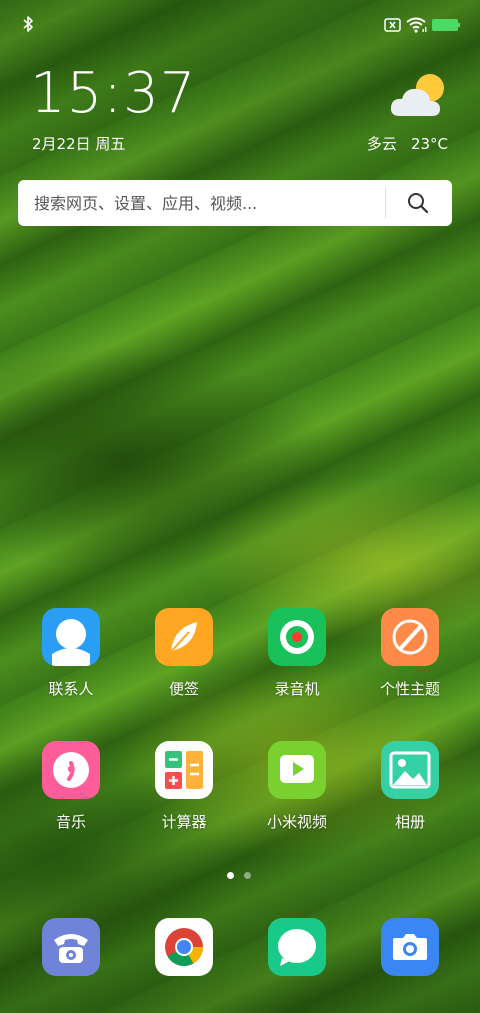 The image size is (480, 1013). I want to click on app-label: 相册, so click(409, 822).